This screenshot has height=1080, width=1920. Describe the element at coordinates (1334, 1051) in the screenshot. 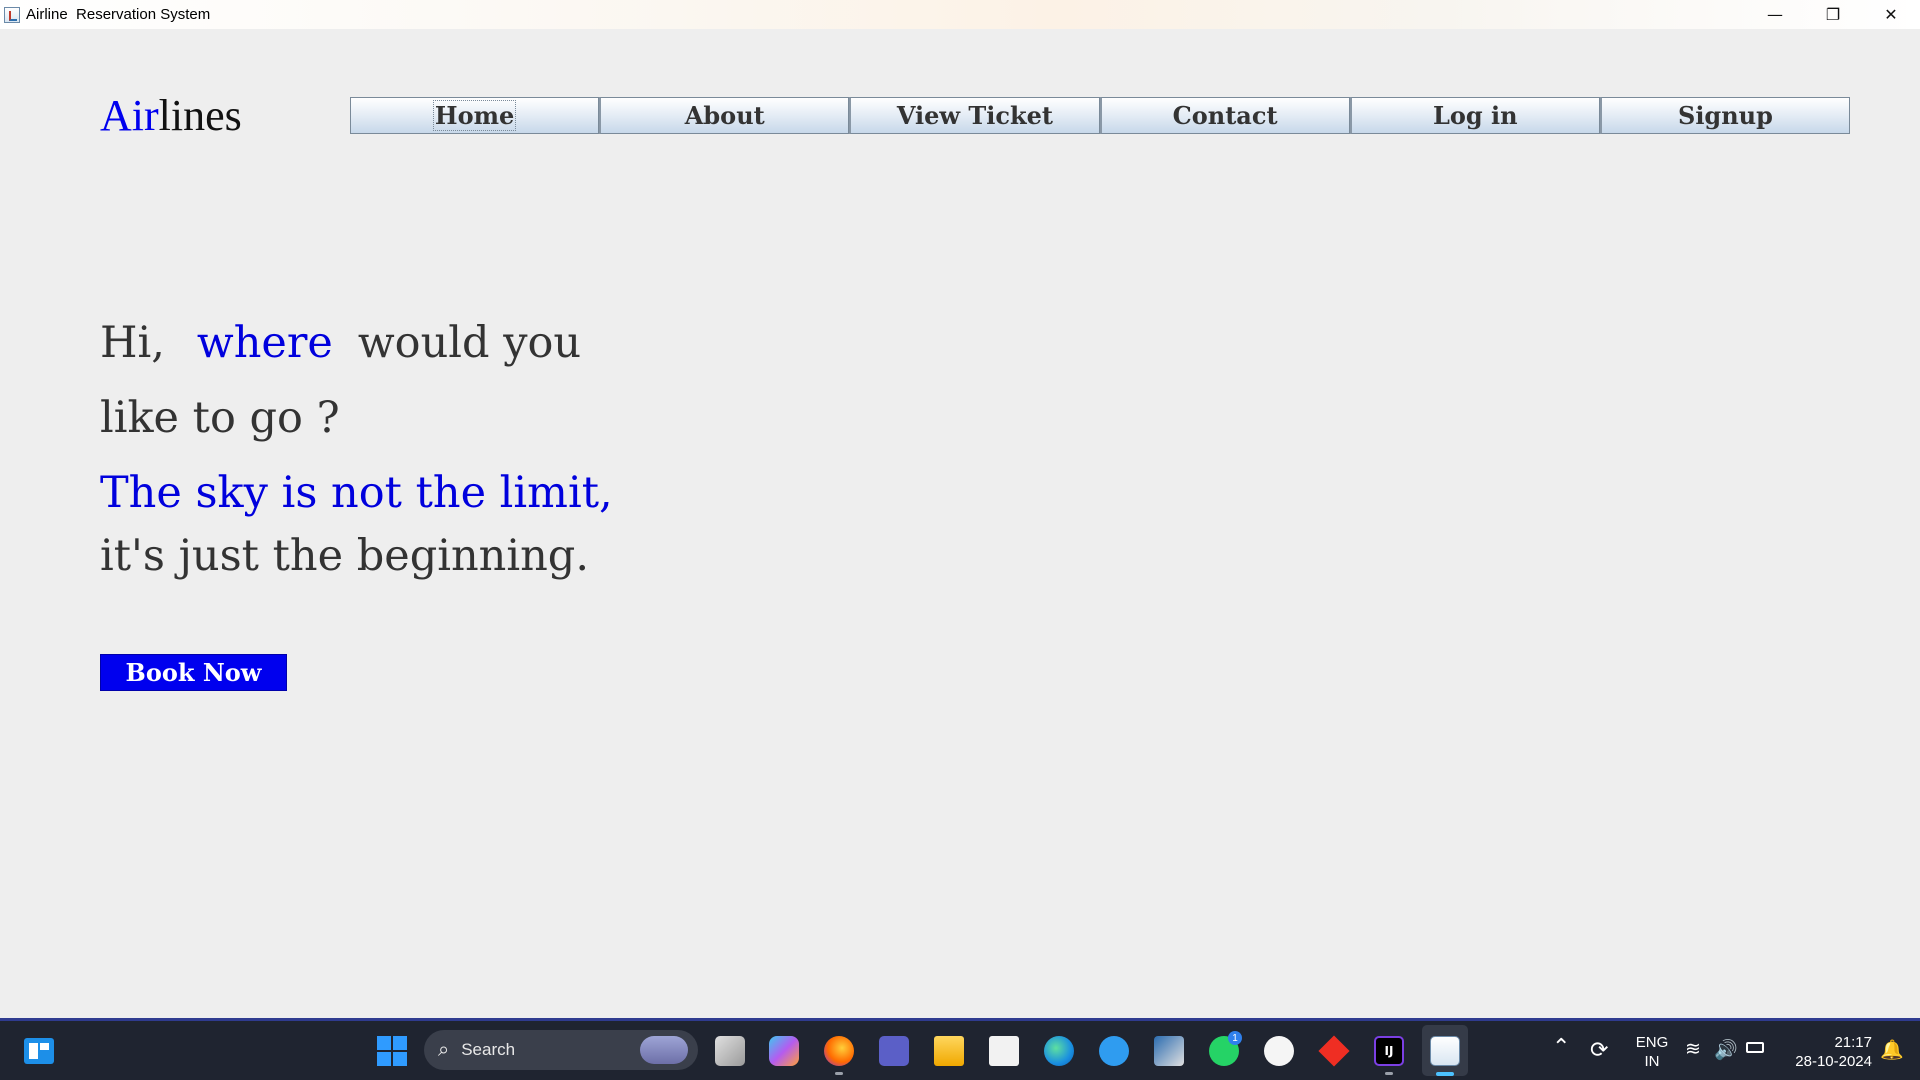

I see `anydesk-icon` at that location.